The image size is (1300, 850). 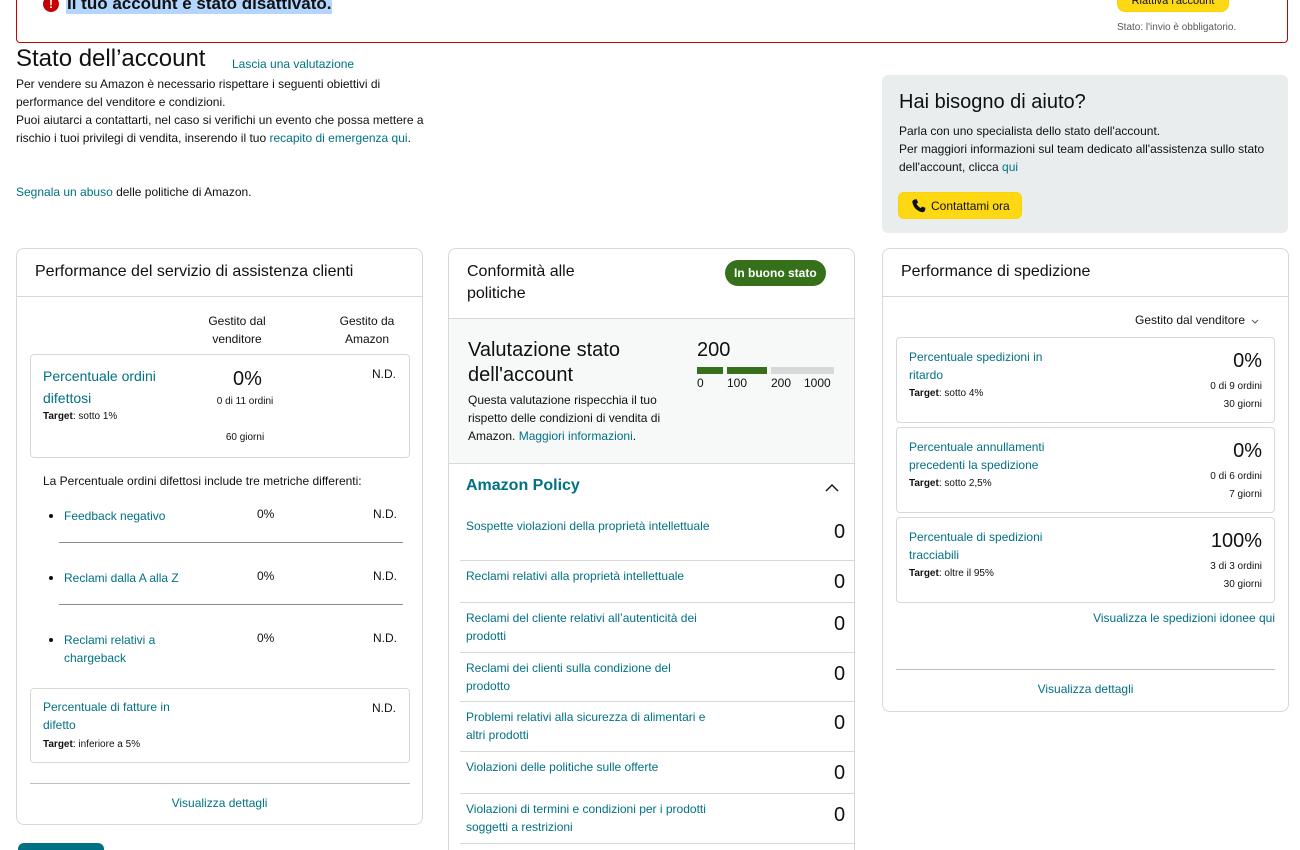 I want to click on help-here-link: qui, so click(x=1010, y=167).